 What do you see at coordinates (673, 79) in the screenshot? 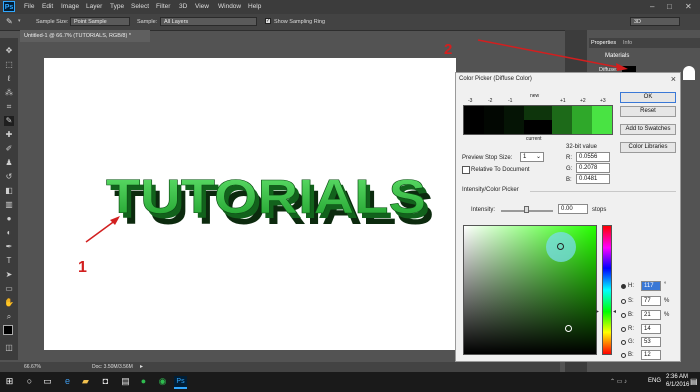
I see `dialog-close-icon: ×` at bounding box center [673, 79].